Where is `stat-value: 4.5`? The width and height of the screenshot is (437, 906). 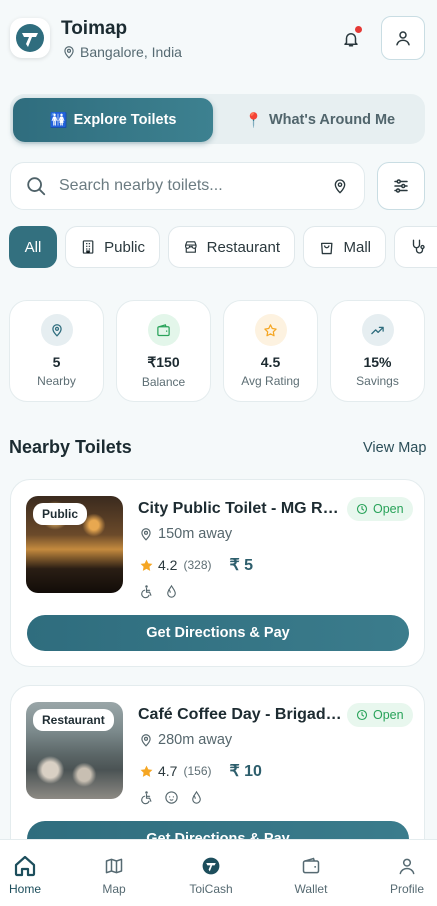
stat-value: 4.5 is located at coordinates (270, 362).